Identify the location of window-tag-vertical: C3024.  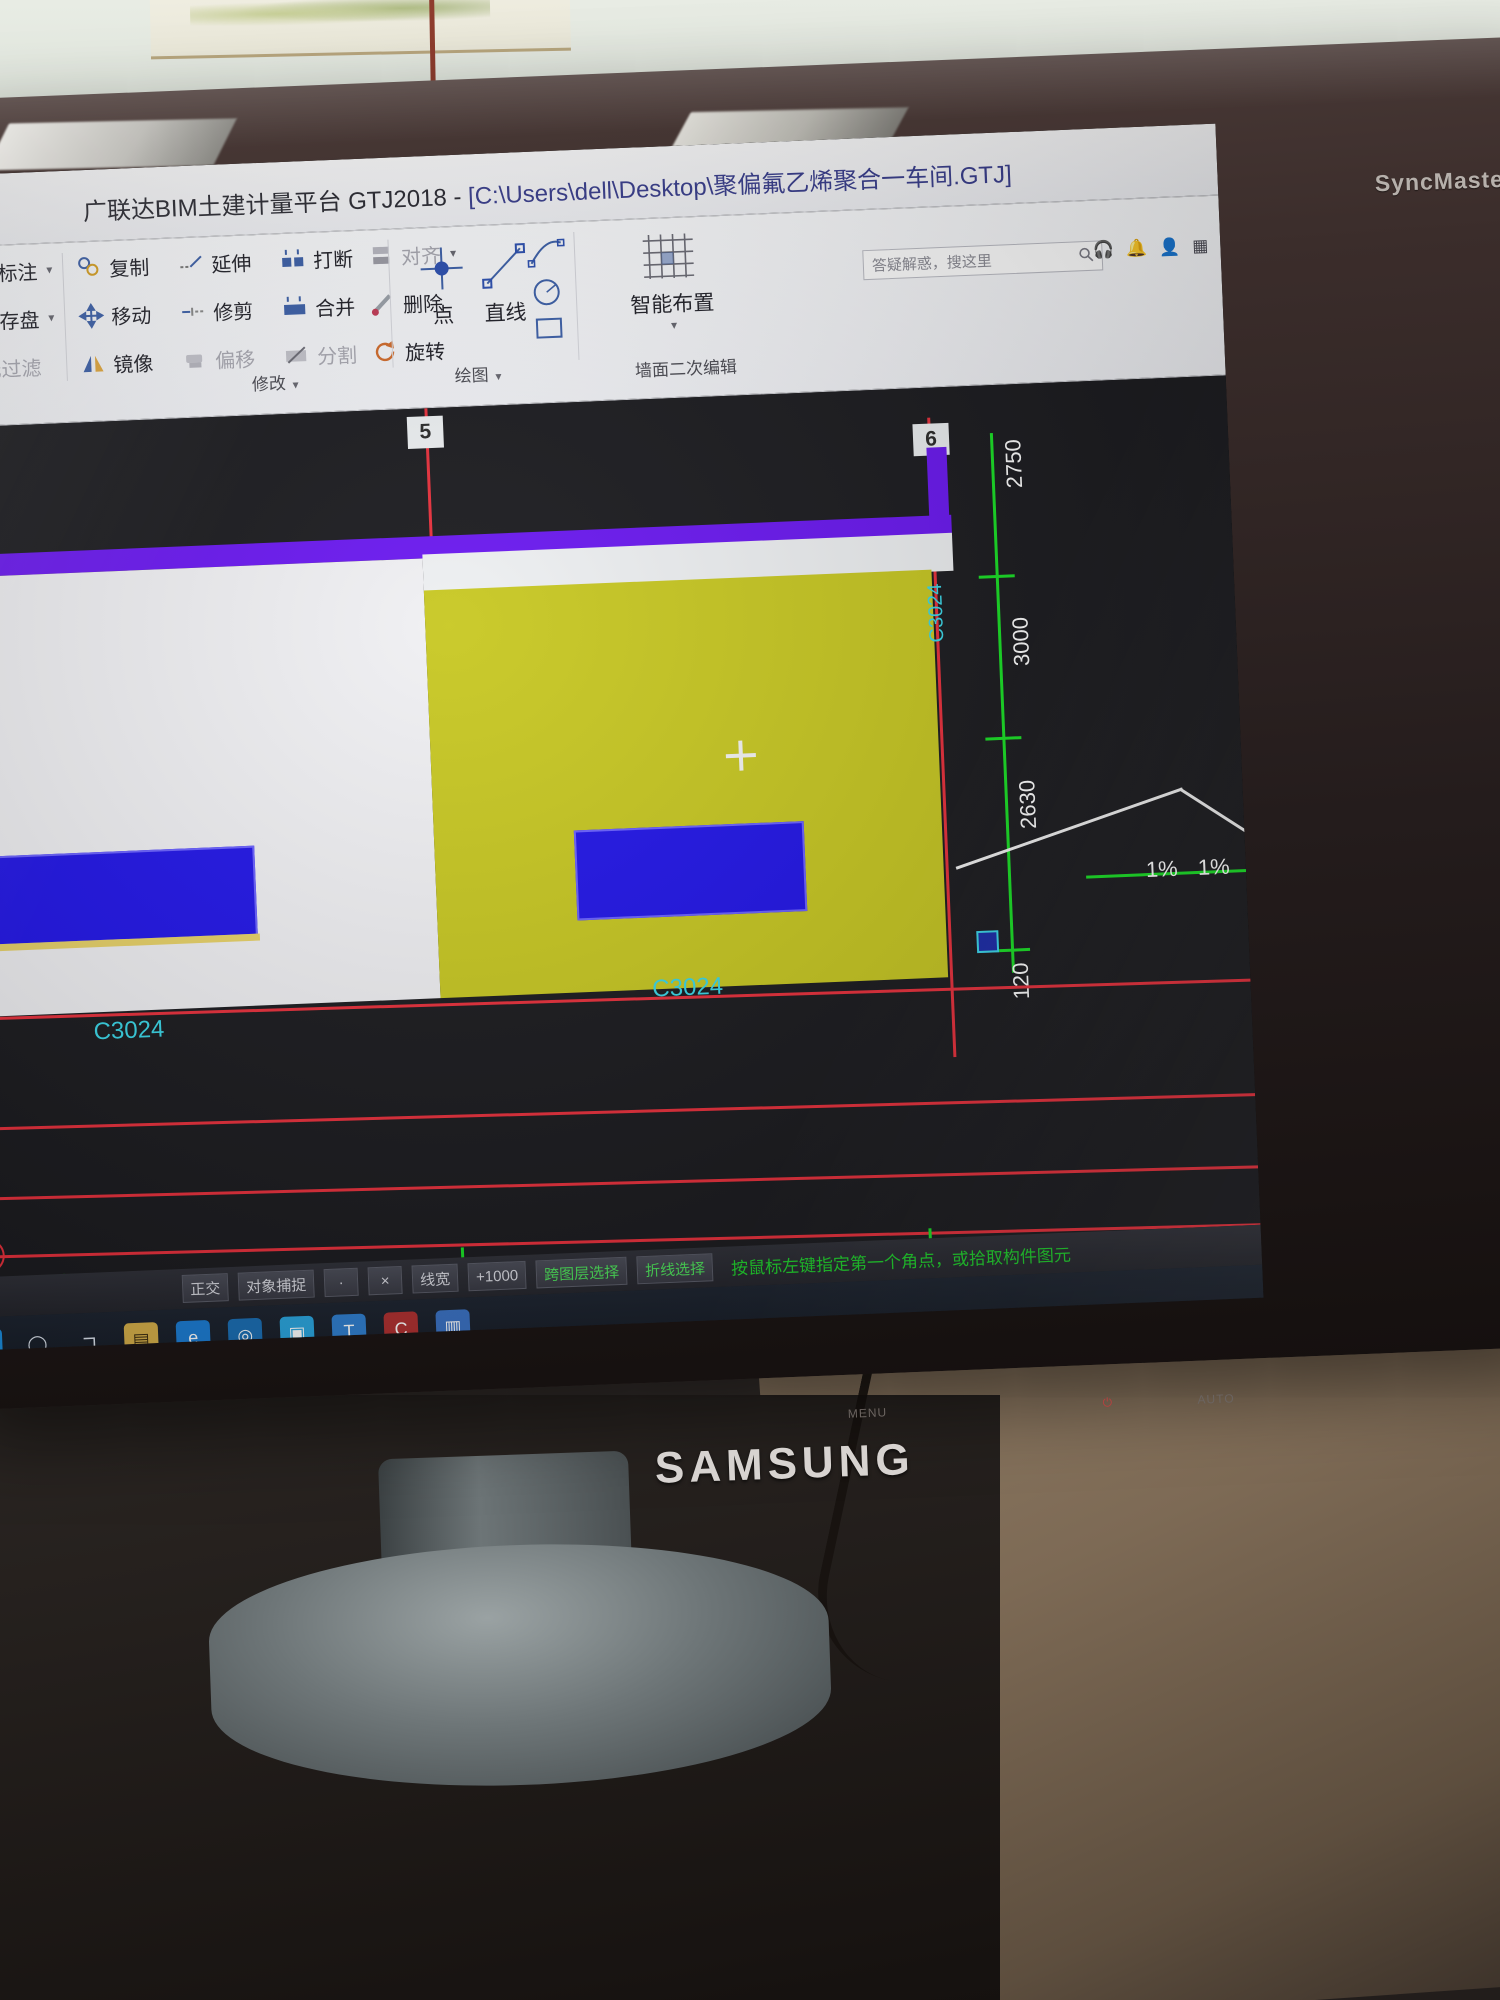
(936, 613).